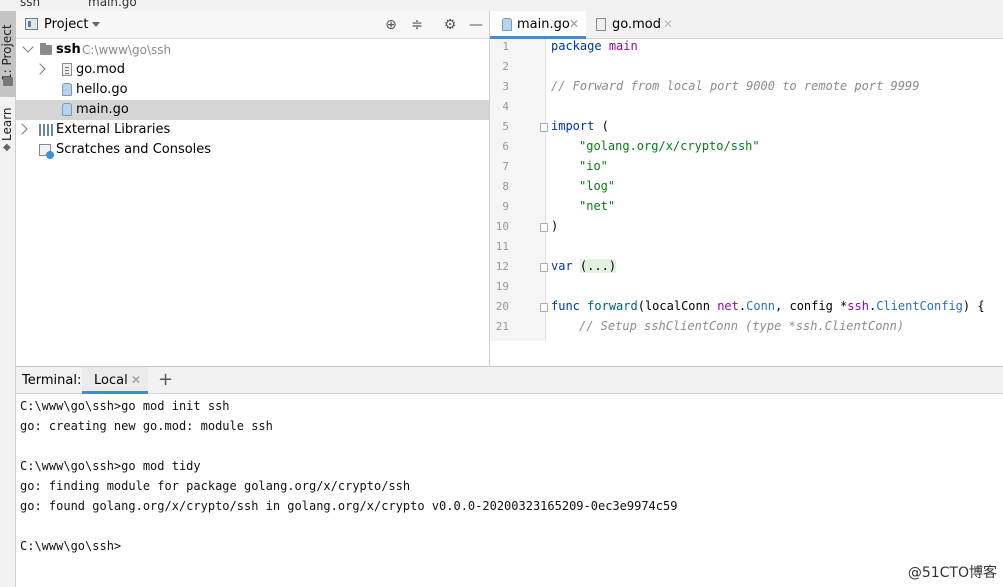  What do you see at coordinates (502, 286) in the screenshot?
I see `line-number: 19` at bounding box center [502, 286].